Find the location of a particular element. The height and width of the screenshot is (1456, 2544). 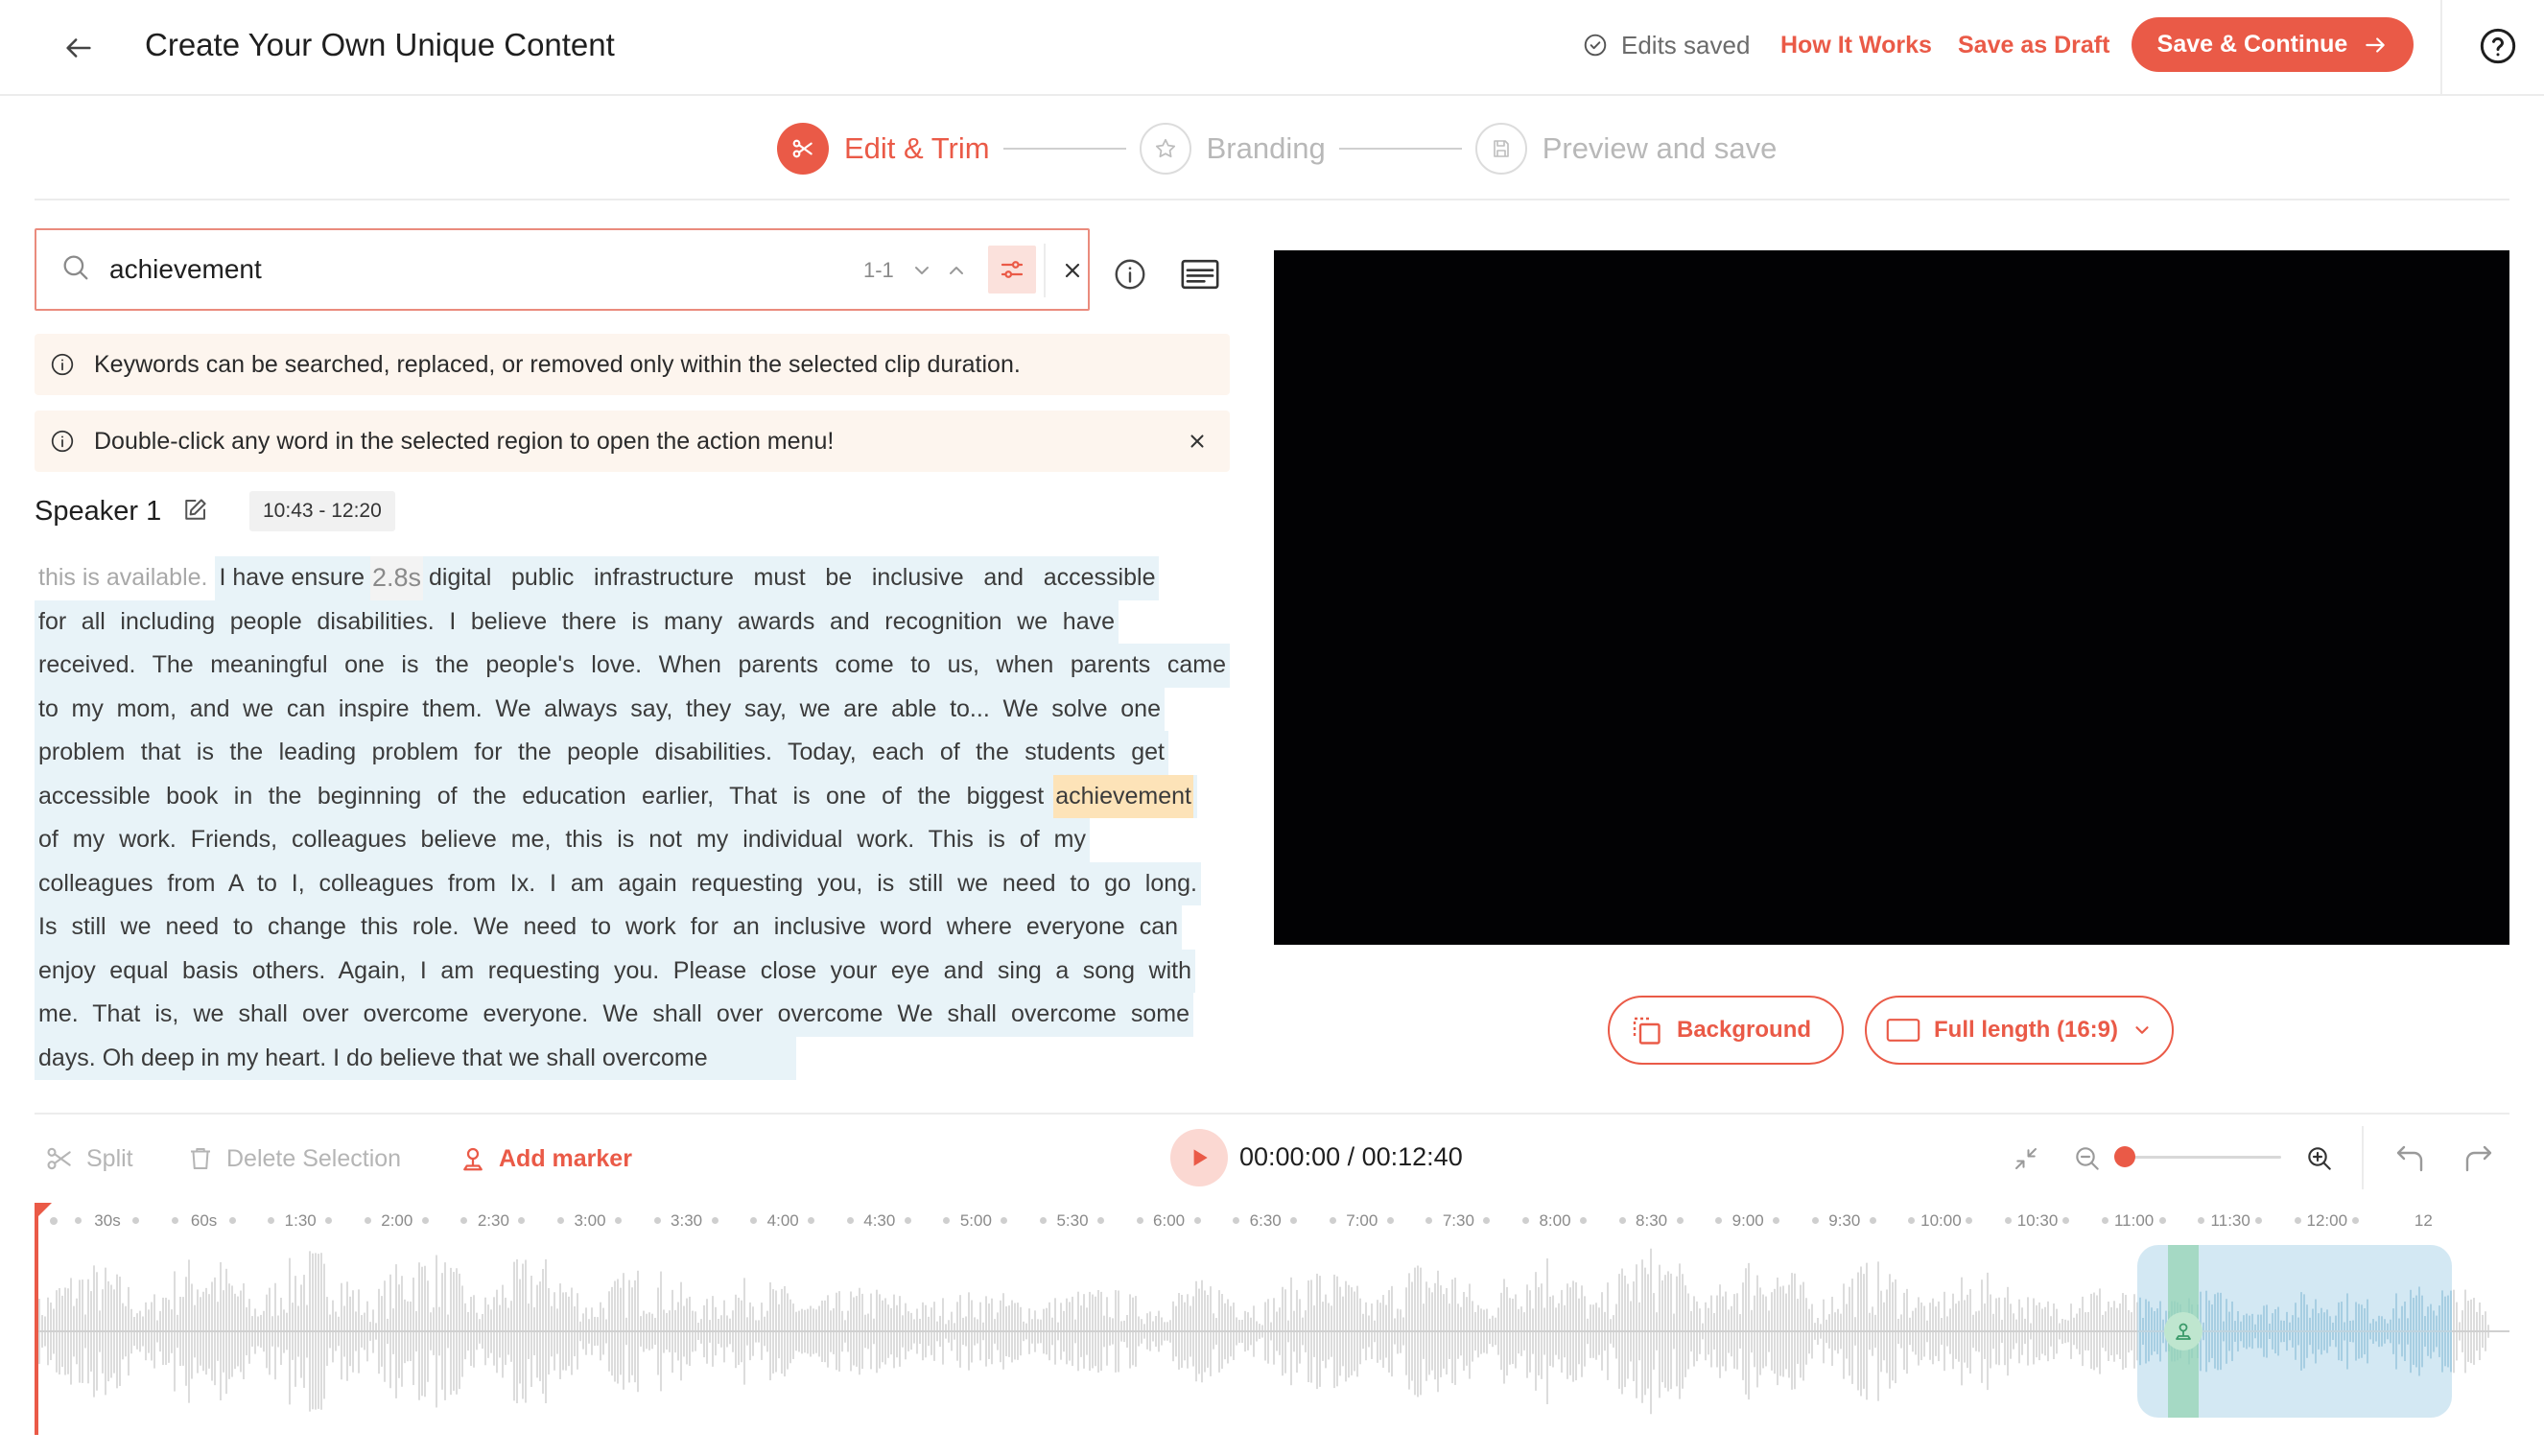

back-button is located at coordinates (79, 48).